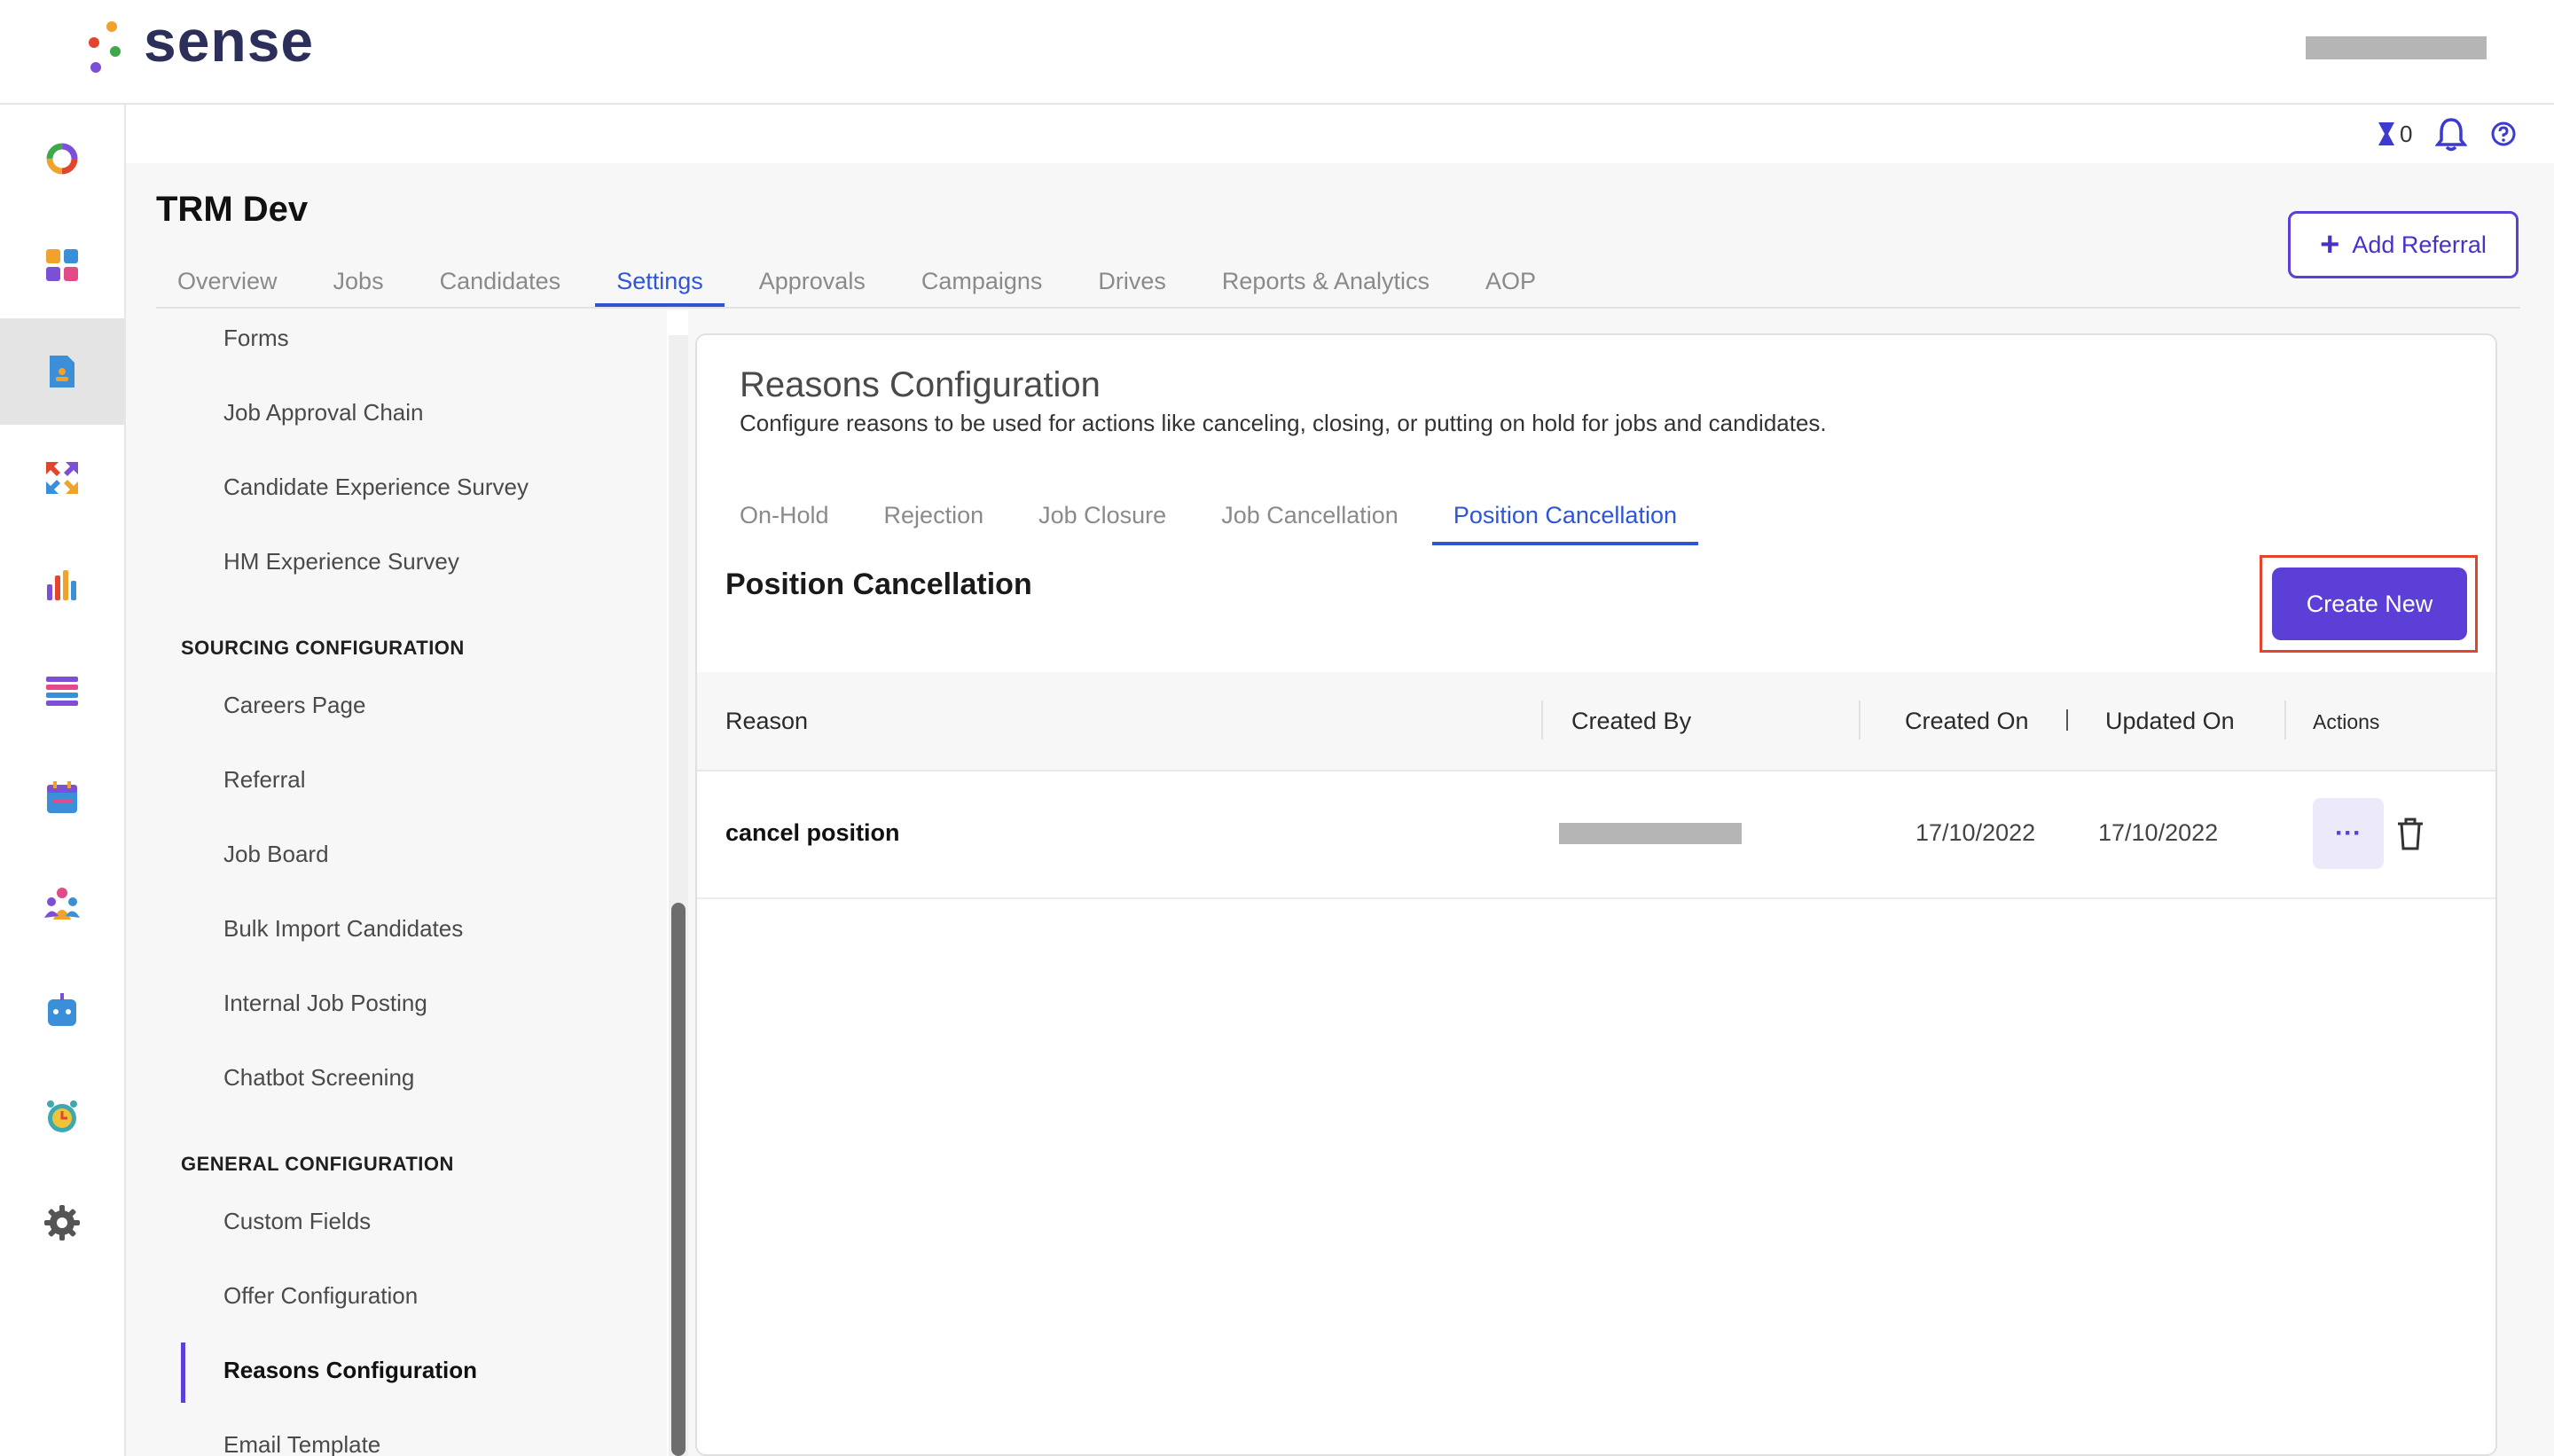 Image resolution: width=2554 pixels, height=1456 pixels. Describe the element at coordinates (2451, 134) in the screenshot. I see `bell-icon` at that location.